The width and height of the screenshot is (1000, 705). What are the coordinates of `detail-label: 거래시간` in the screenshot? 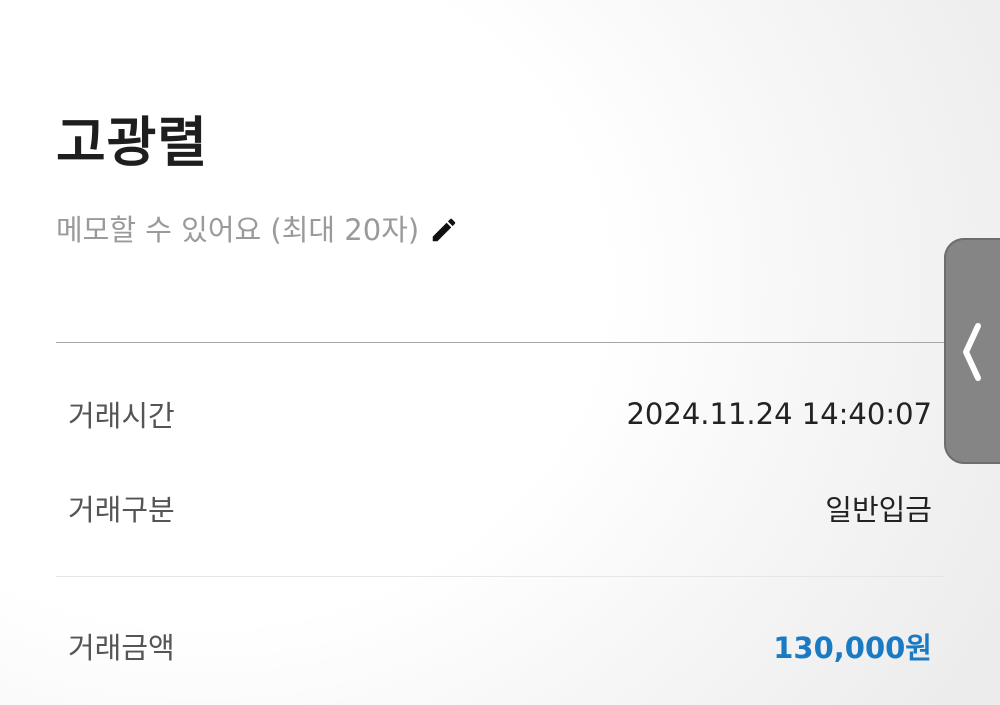 It's located at (121, 416).